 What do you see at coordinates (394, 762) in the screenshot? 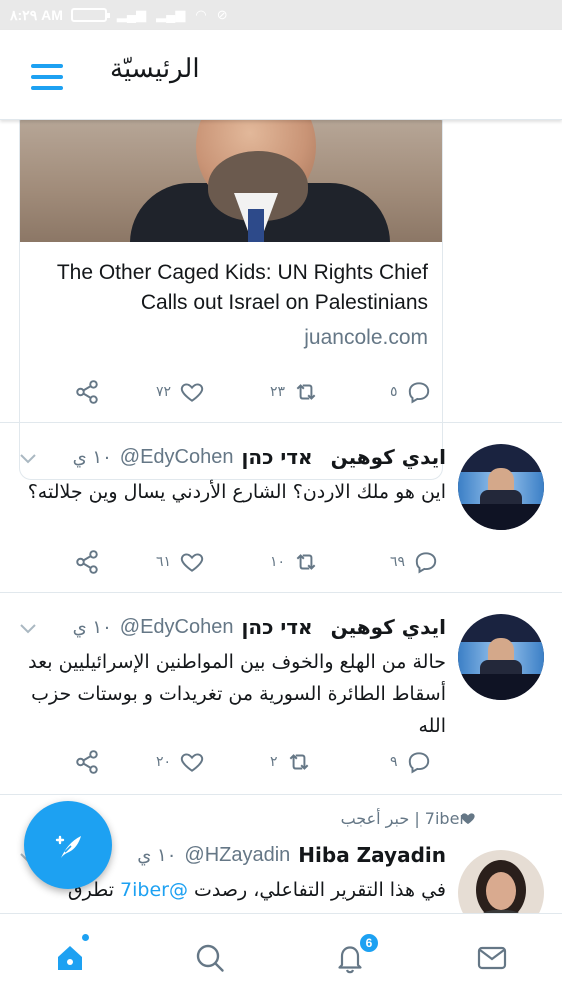
I see `reply-count: ٩` at bounding box center [394, 762].